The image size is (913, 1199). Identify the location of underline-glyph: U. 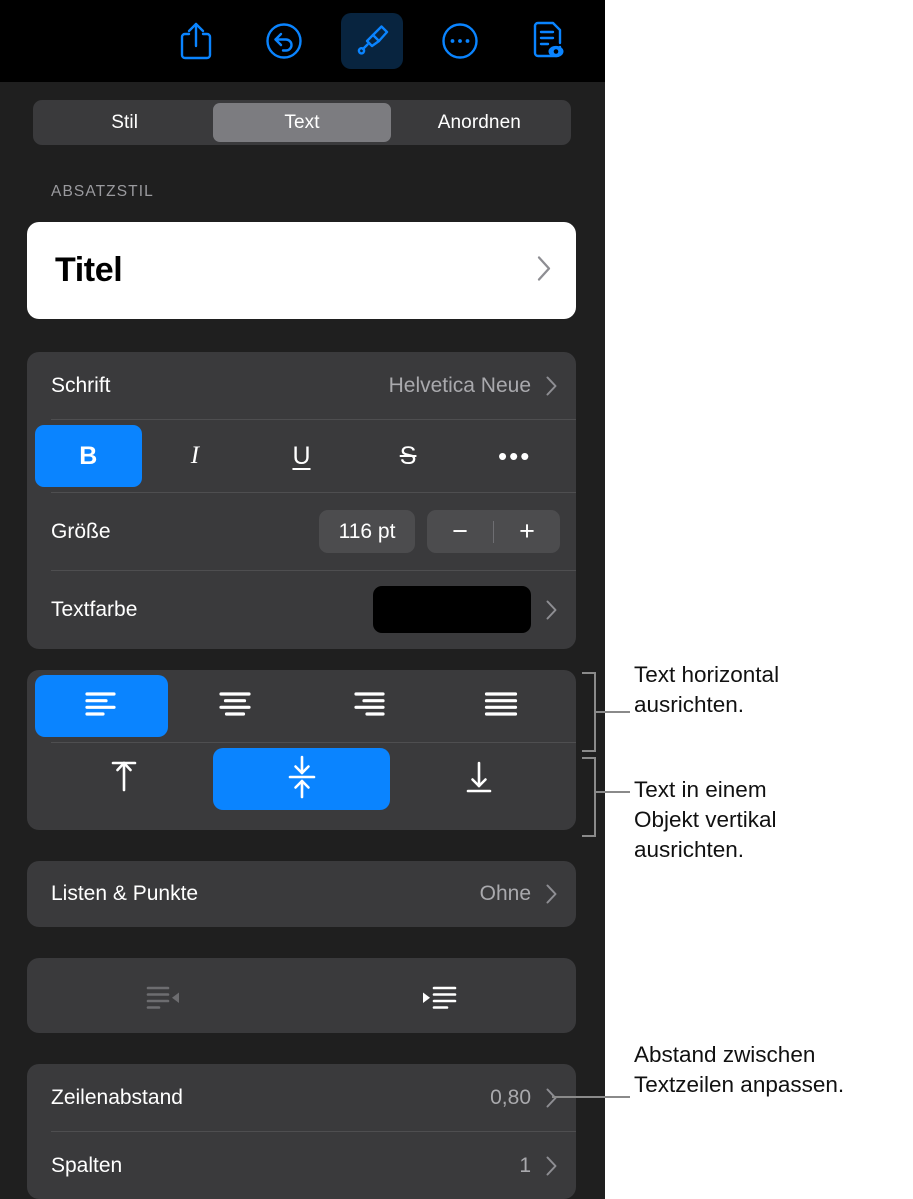
(301, 455).